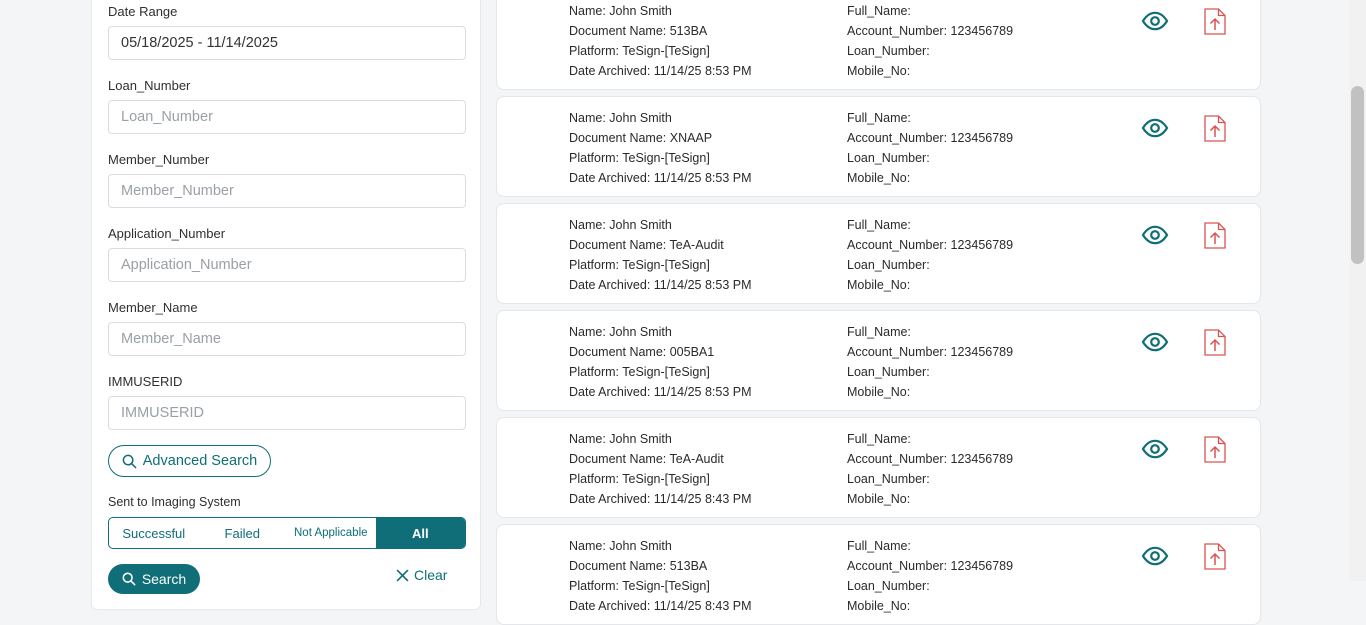 Image resolution: width=1366 pixels, height=625 pixels. What do you see at coordinates (287, 265) in the screenshot?
I see `application-number-input` at bounding box center [287, 265].